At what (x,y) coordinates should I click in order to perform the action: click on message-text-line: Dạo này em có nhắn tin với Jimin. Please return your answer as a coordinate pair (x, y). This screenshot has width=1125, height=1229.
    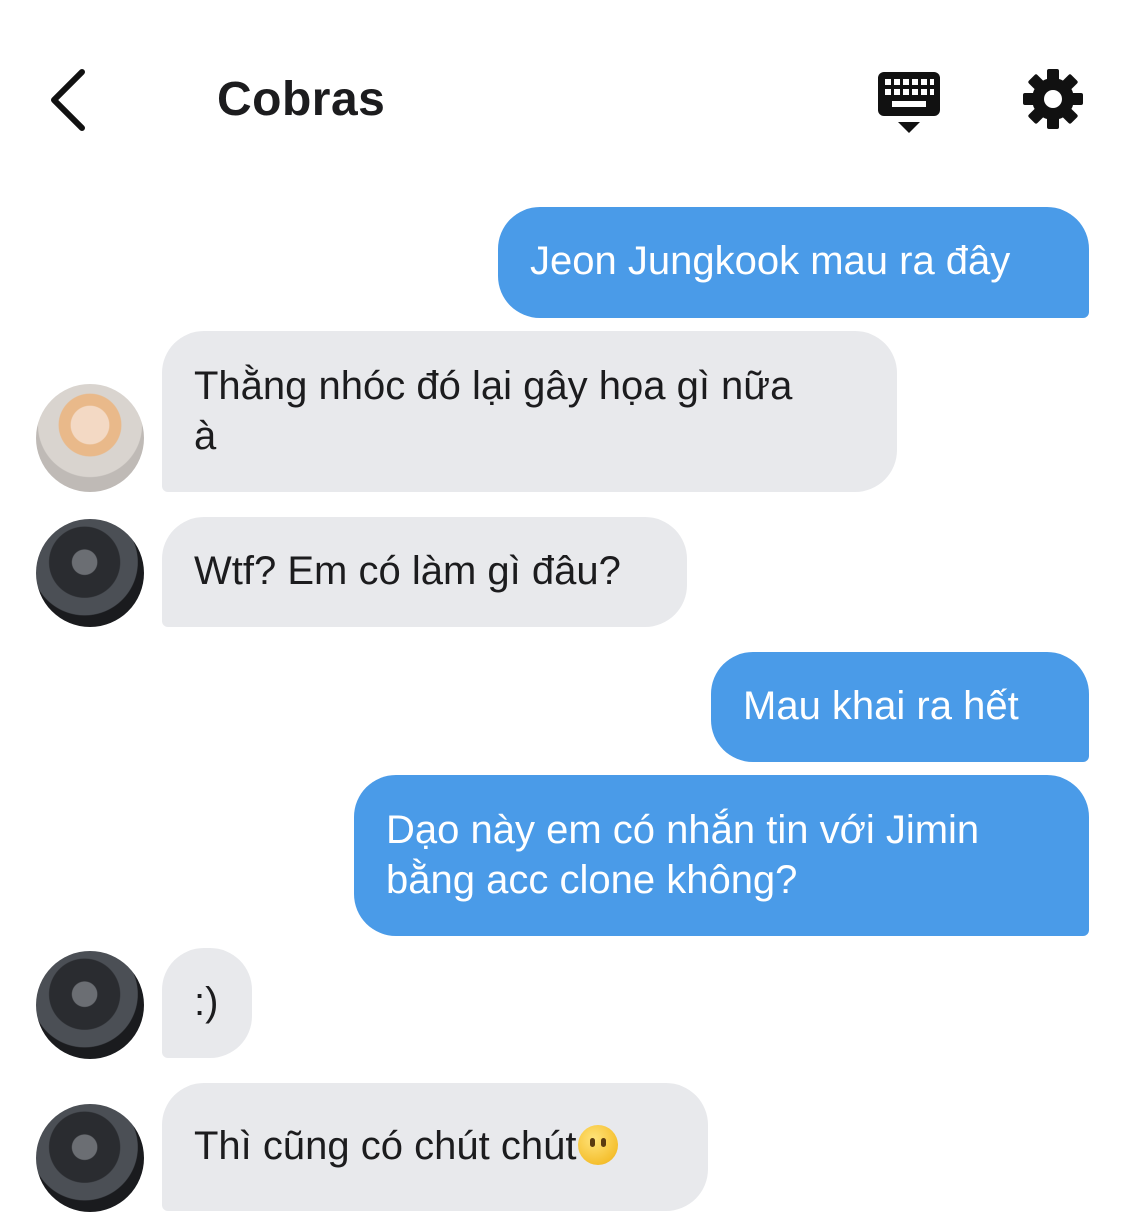
    Looking at the image, I should click on (683, 830).